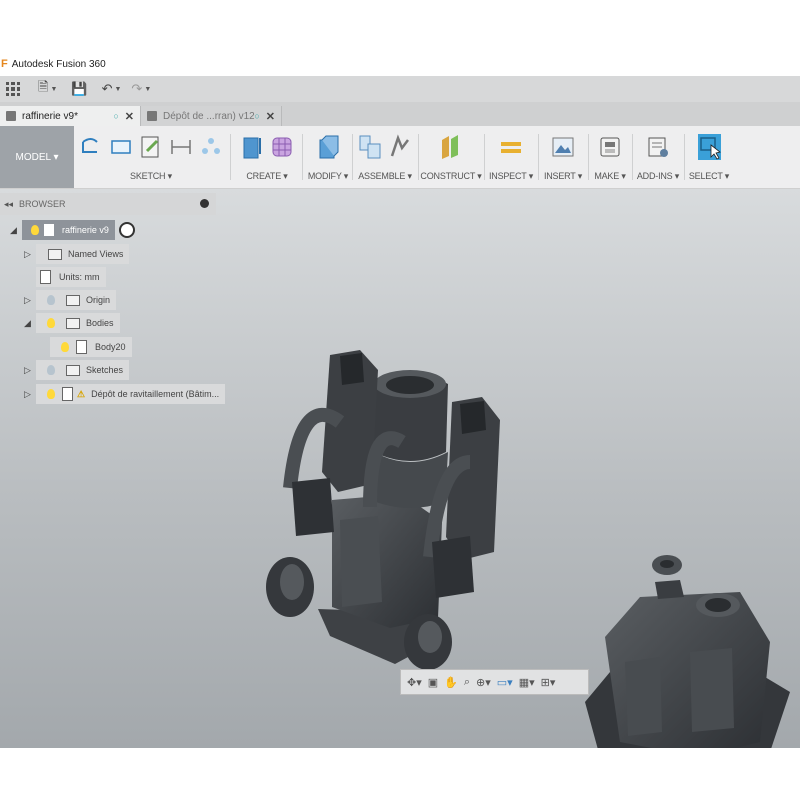 This screenshot has height=800, width=800. Describe the element at coordinates (121, 147) in the screenshot. I see `rectangle-icon` at that location.